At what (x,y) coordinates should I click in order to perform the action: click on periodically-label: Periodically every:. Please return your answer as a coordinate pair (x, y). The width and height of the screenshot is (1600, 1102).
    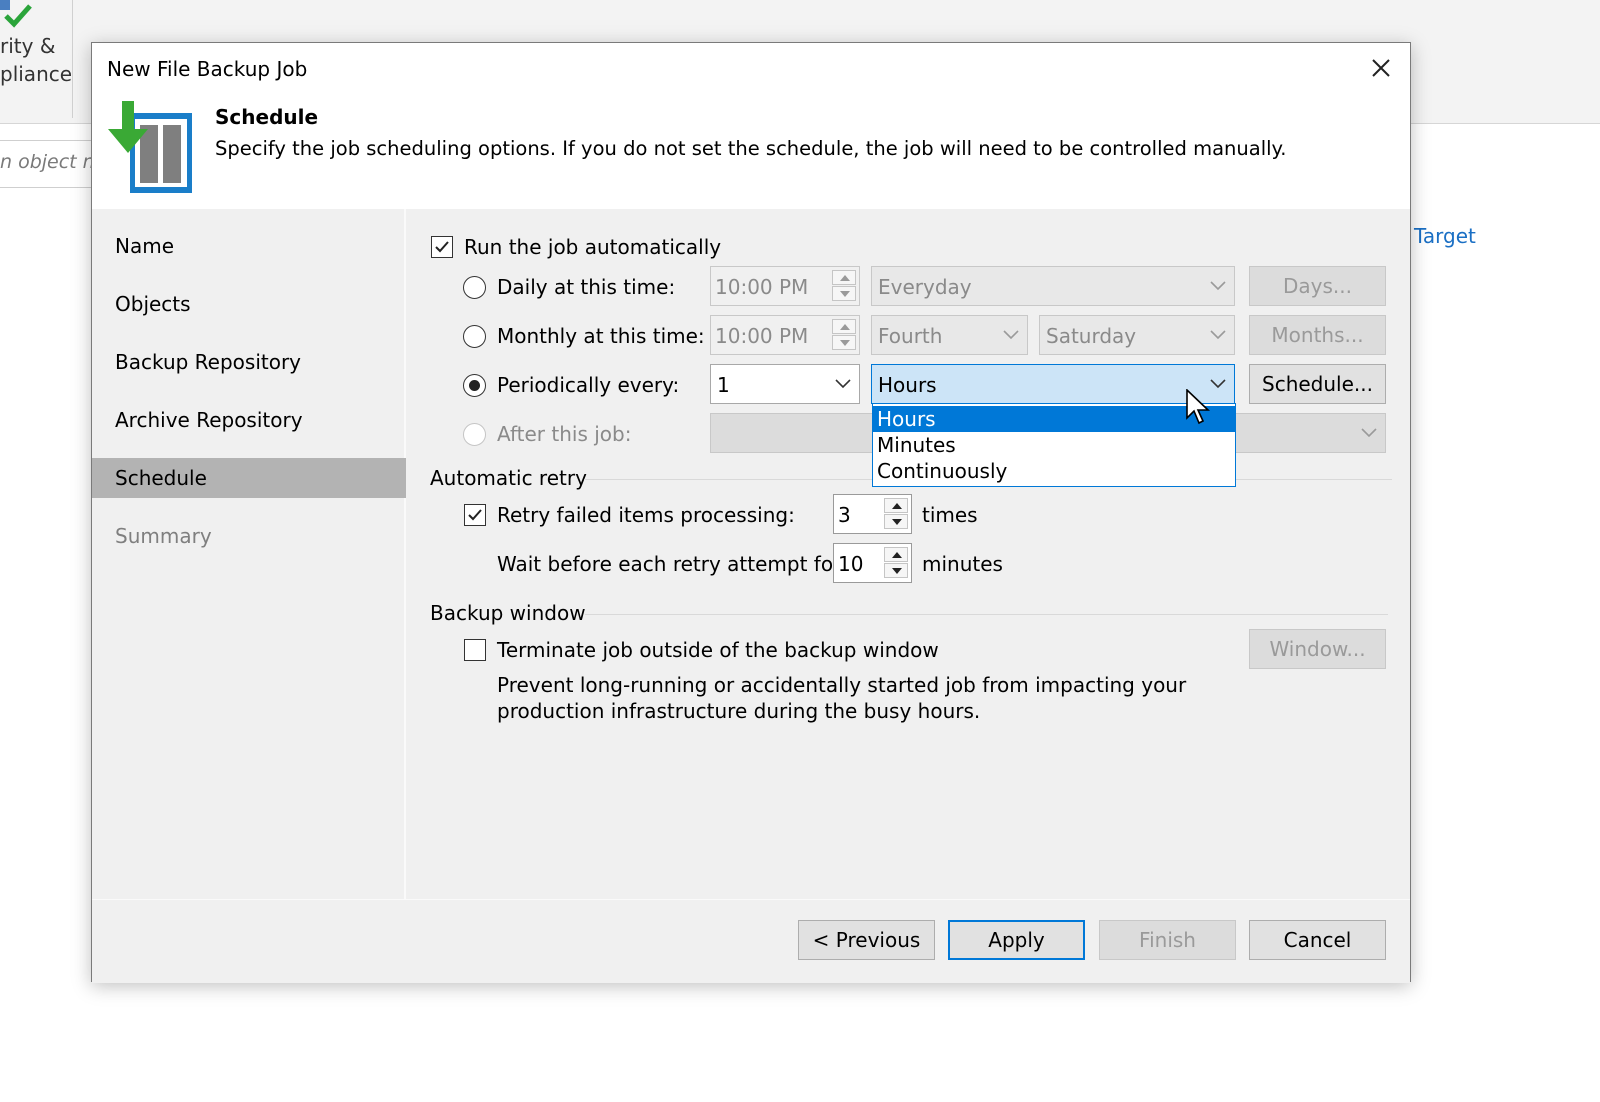
    Looking at the image, I should click on (588, 385).